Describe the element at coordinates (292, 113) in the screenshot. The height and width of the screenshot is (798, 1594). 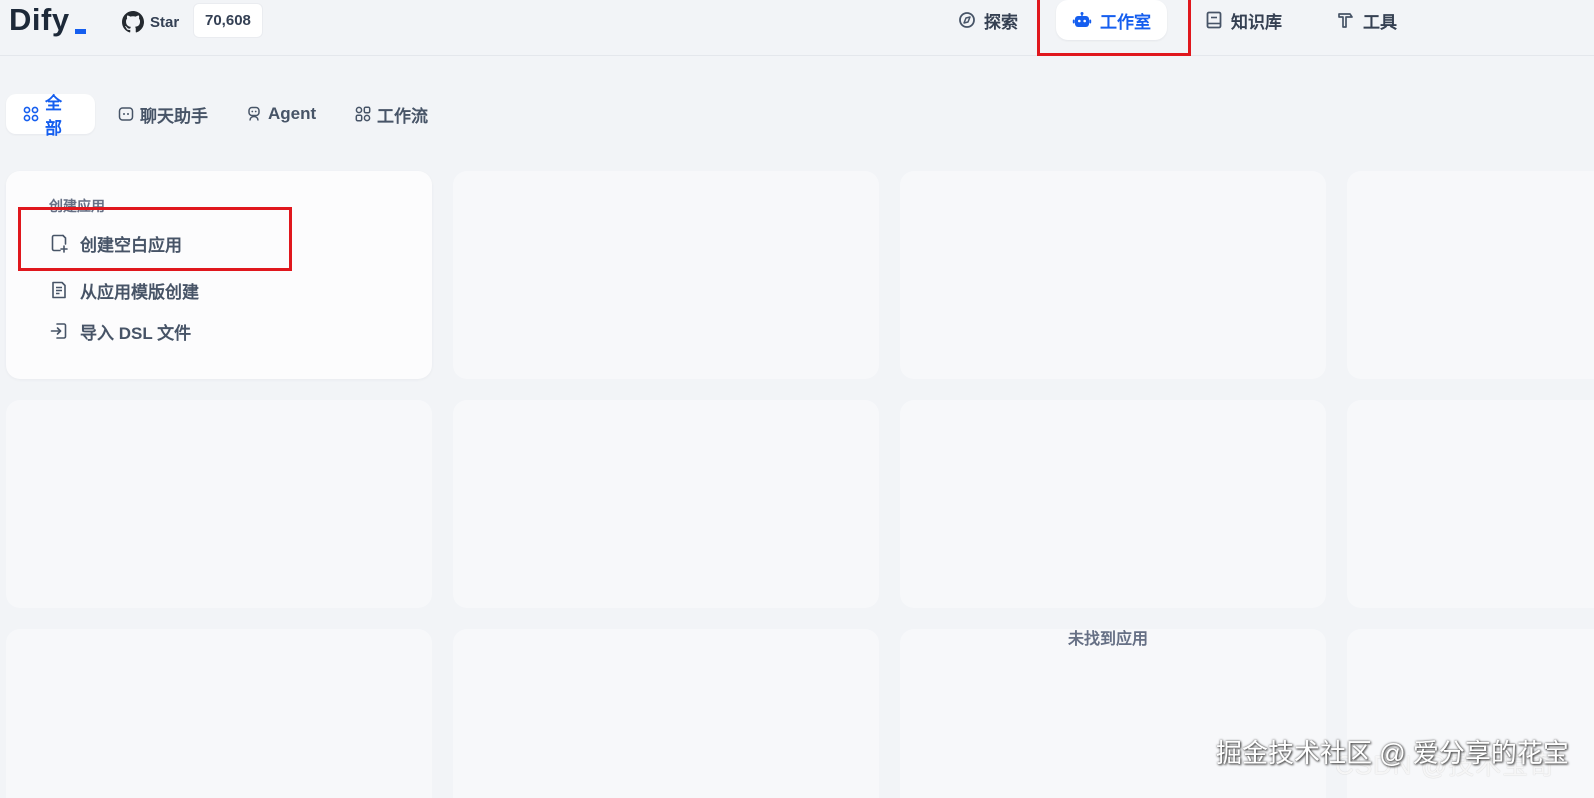
I see `tab-agent-label: Agent` at that location.